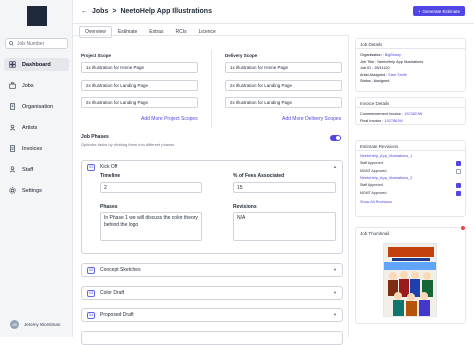 The width and height of the screenshot is (474, 345). What do you see at coordinates (311, 119) in the screenshot?
I see `add-delivery-scope-link: Add More Delivery Scopes` at bounding box center [311, 119].